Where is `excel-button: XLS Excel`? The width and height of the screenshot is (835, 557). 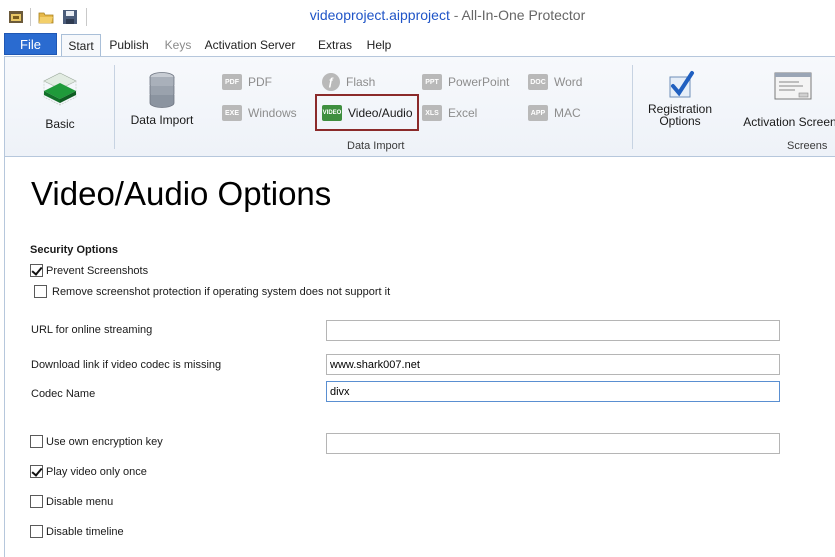
excel-button: XLS Excel is located at coordinates (449, 113).